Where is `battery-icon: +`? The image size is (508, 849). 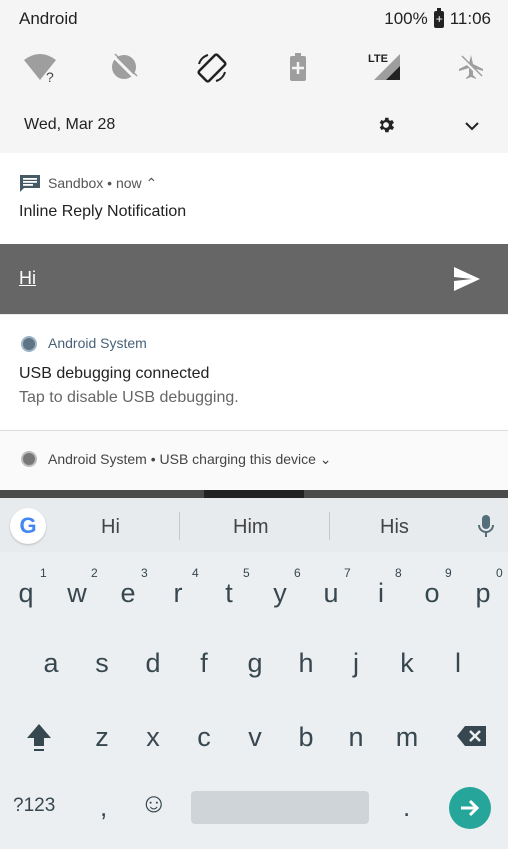
battery-icon: + is located at coordinates (438, 17).